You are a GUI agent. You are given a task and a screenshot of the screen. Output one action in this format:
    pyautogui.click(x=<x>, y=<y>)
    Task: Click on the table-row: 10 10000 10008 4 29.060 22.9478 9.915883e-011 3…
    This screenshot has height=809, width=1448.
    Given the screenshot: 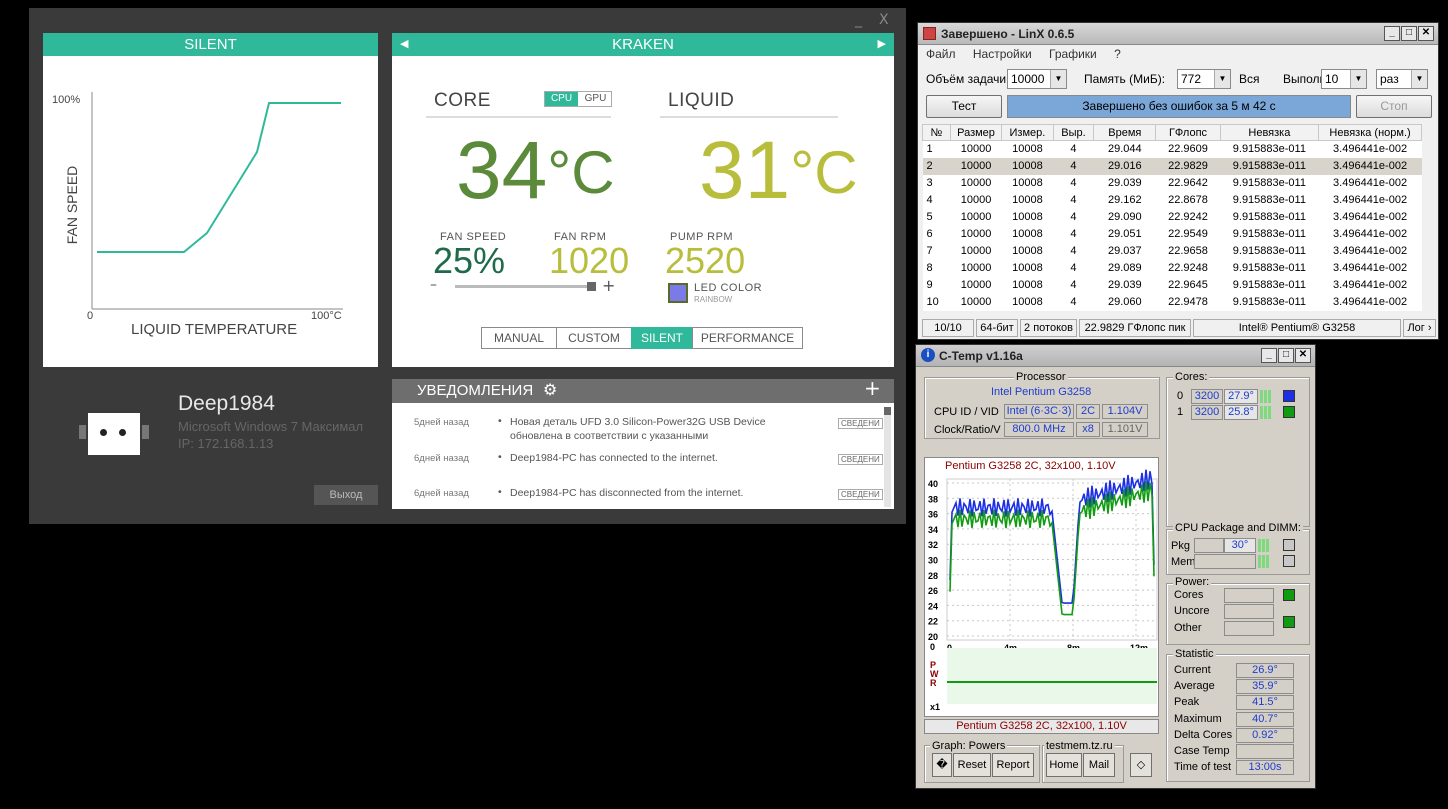 What is the action you would take?
    pyautogui.click(x=1172, y=302)
    